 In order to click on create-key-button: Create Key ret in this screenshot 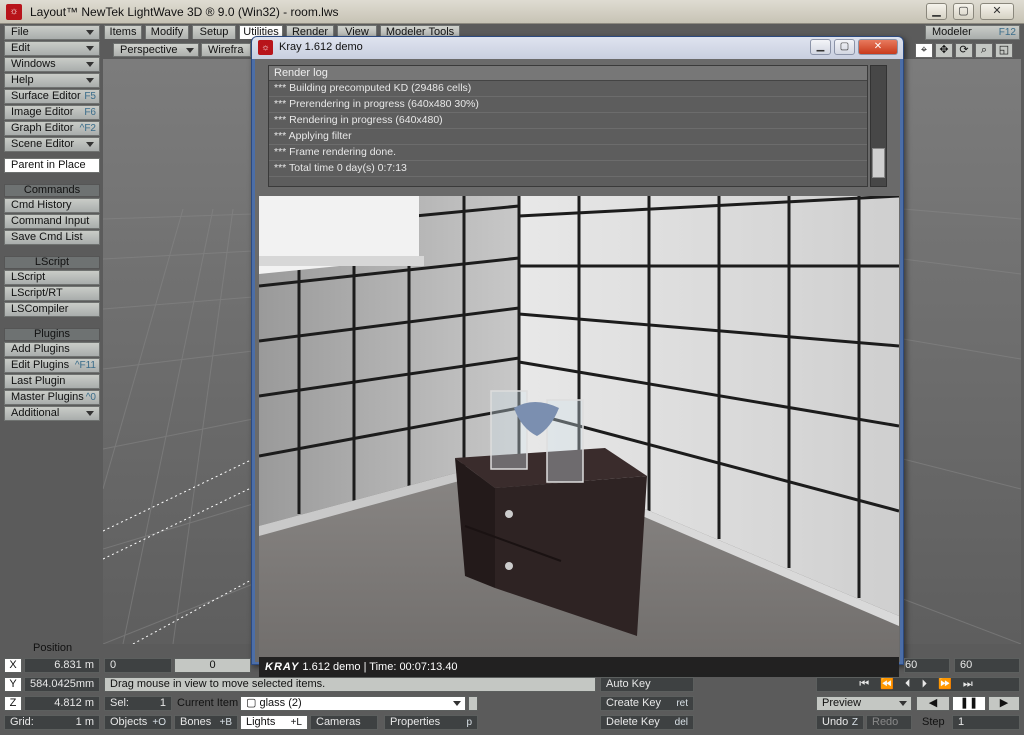, I will do `click(647, 703)`.